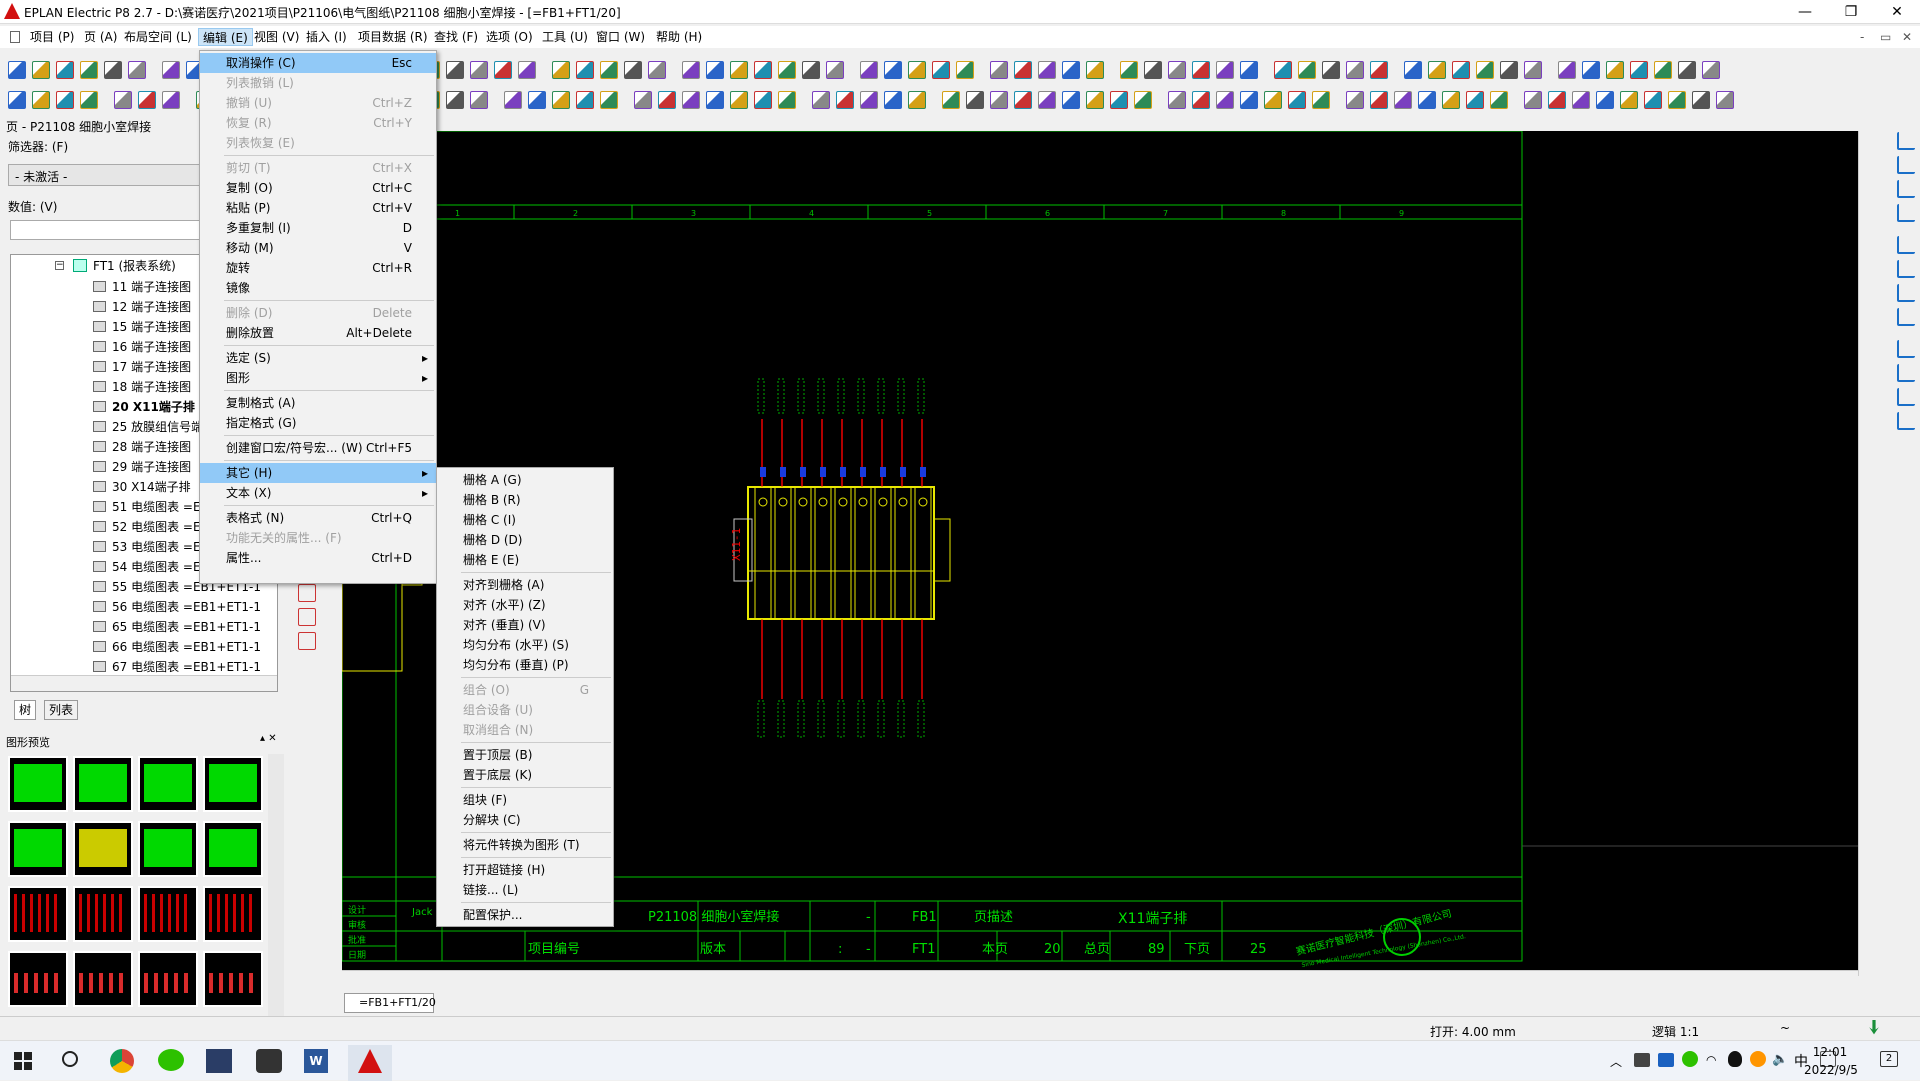  What do you see at coordinates (144, 683) in the screenshot?
I see `tree-hscrollbar` at bounding box center [144, 683].